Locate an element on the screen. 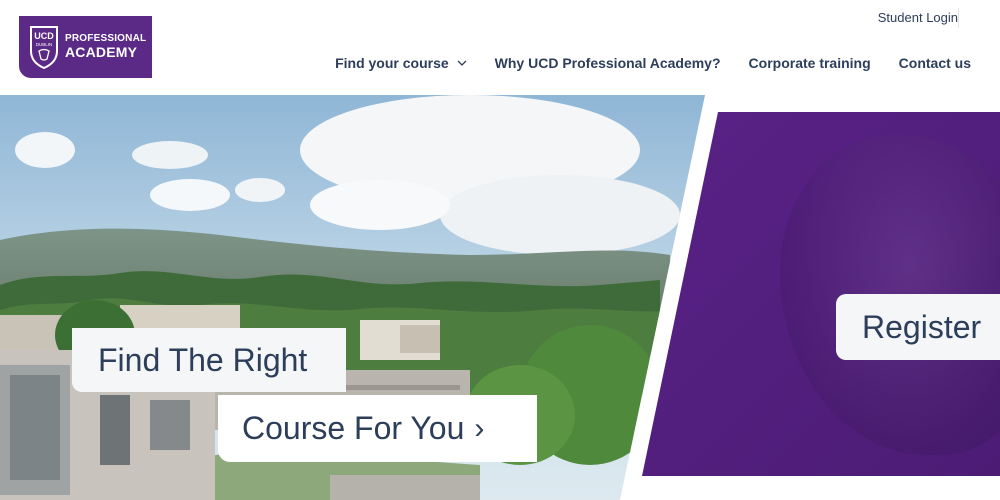  nav-label: Contact us is located at coordinates (934, 63).